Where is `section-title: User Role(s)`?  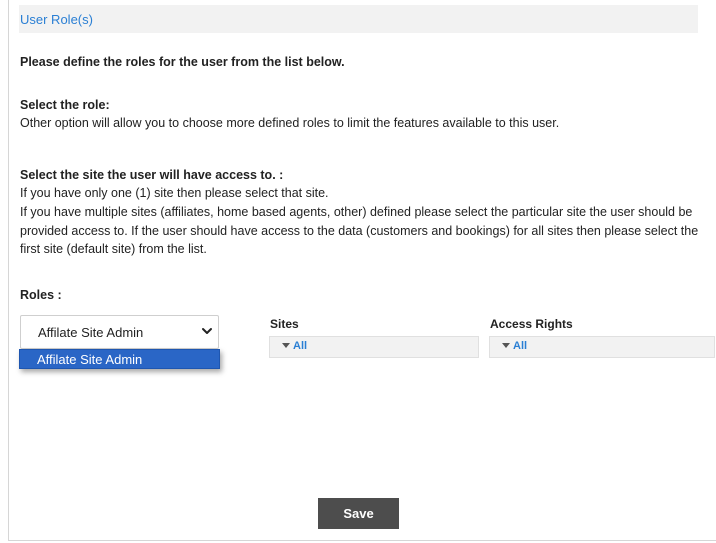 section-title: User Role(s) is located at coordinates (56, 19).